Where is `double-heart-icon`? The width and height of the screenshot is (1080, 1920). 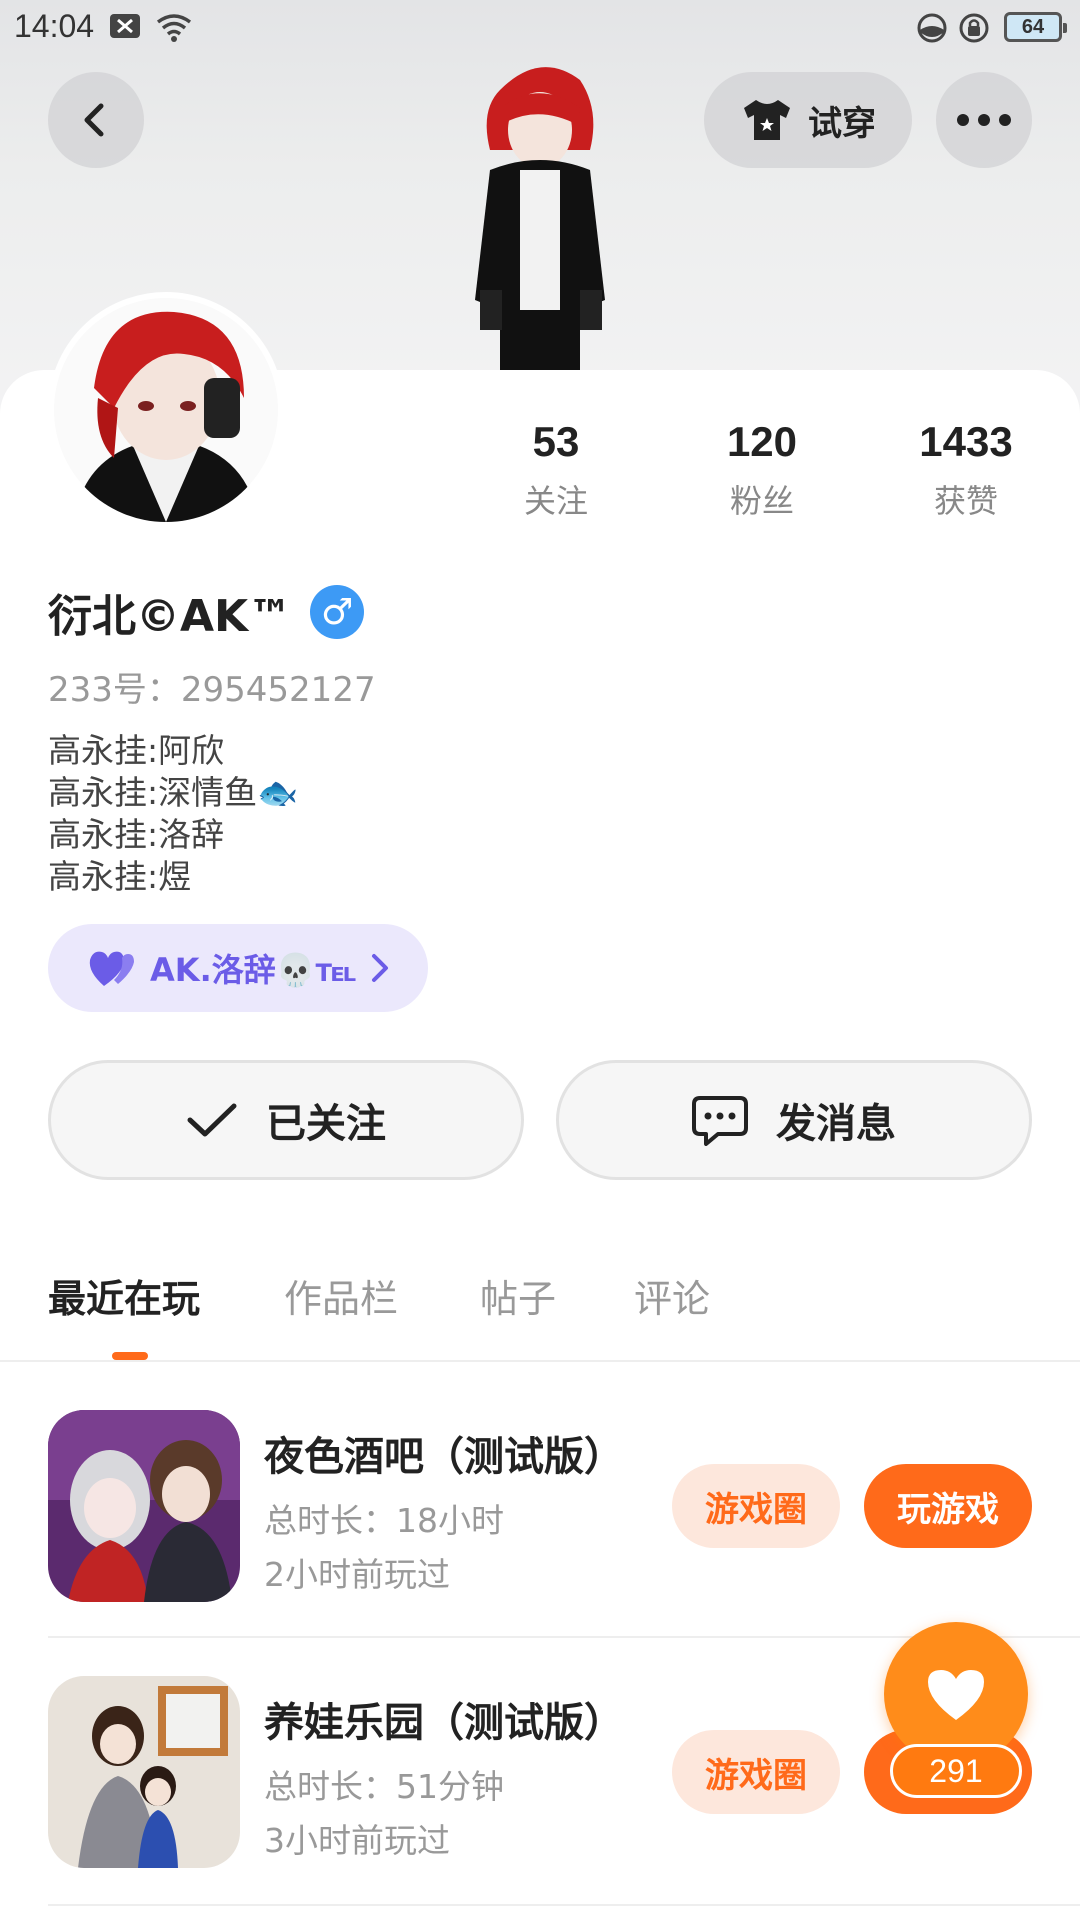
double-heart-icon is located at coordinates (111, 968).